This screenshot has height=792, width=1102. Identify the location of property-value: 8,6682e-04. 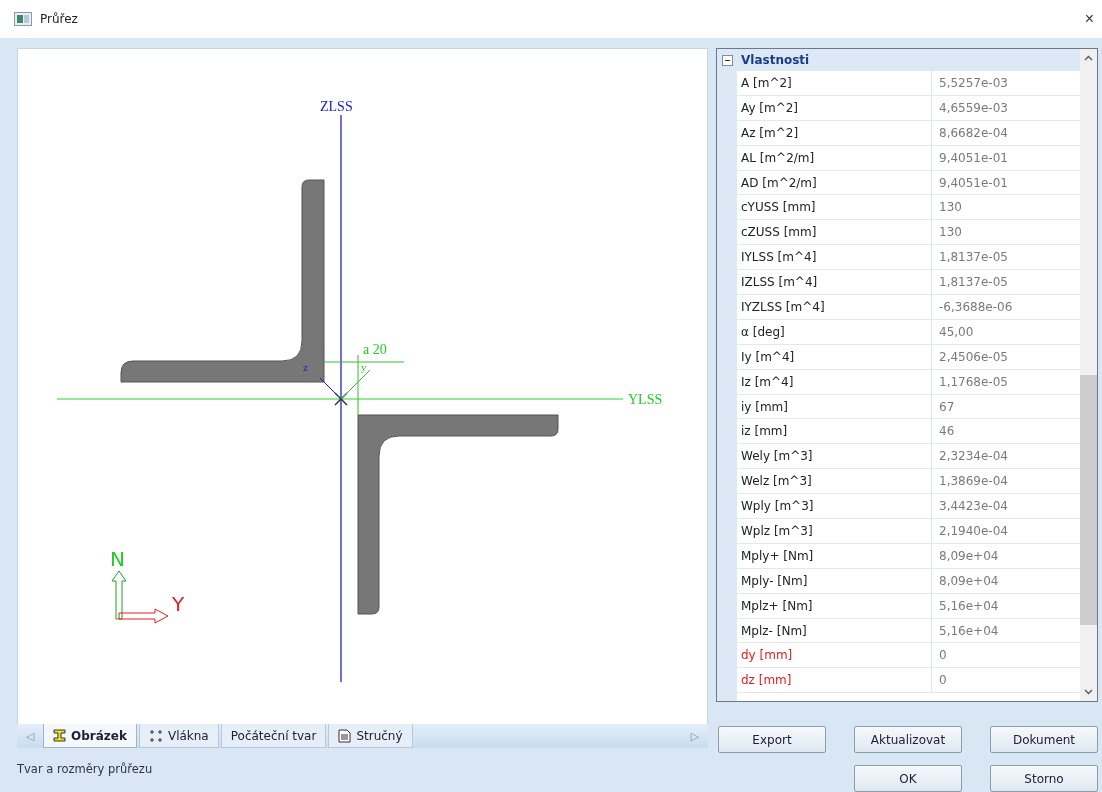
(973, 133).